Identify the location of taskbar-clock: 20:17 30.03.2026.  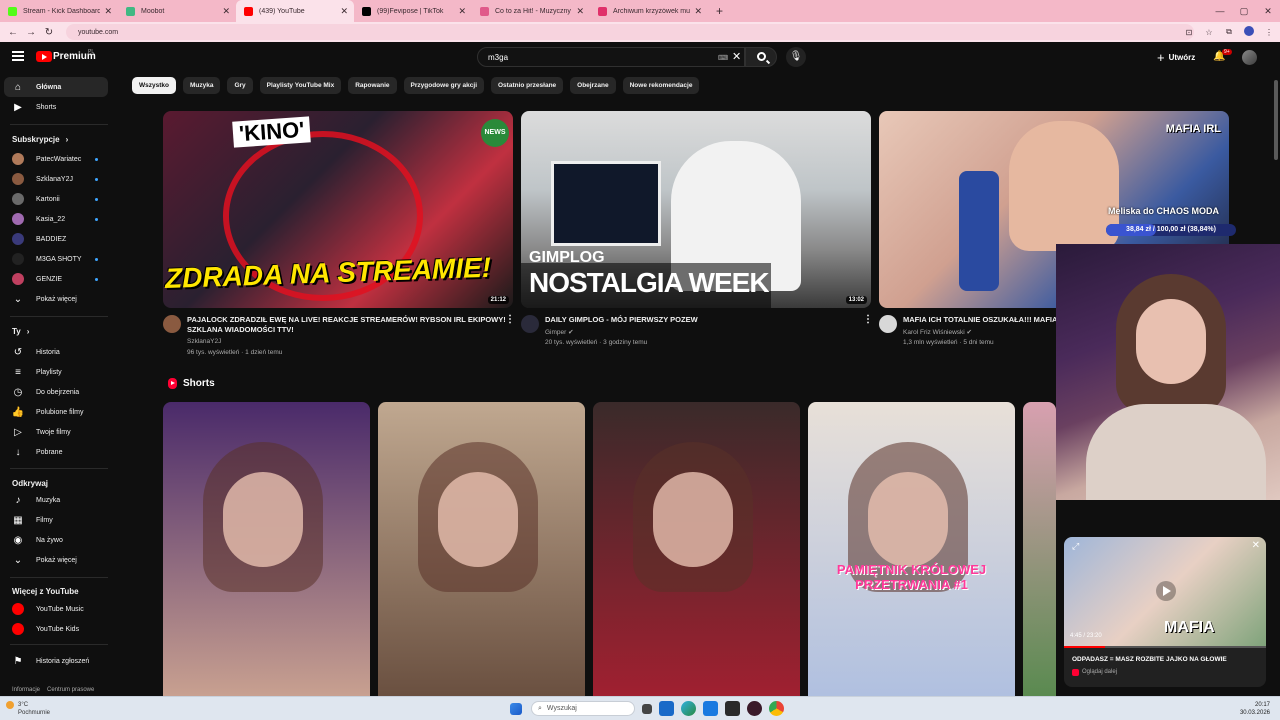
(1255, 709).